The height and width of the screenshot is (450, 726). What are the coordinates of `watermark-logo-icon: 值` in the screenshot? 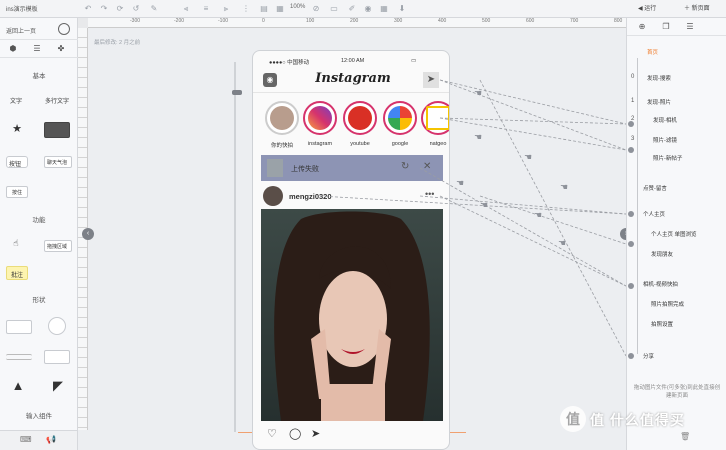 It's located at (573, 419).